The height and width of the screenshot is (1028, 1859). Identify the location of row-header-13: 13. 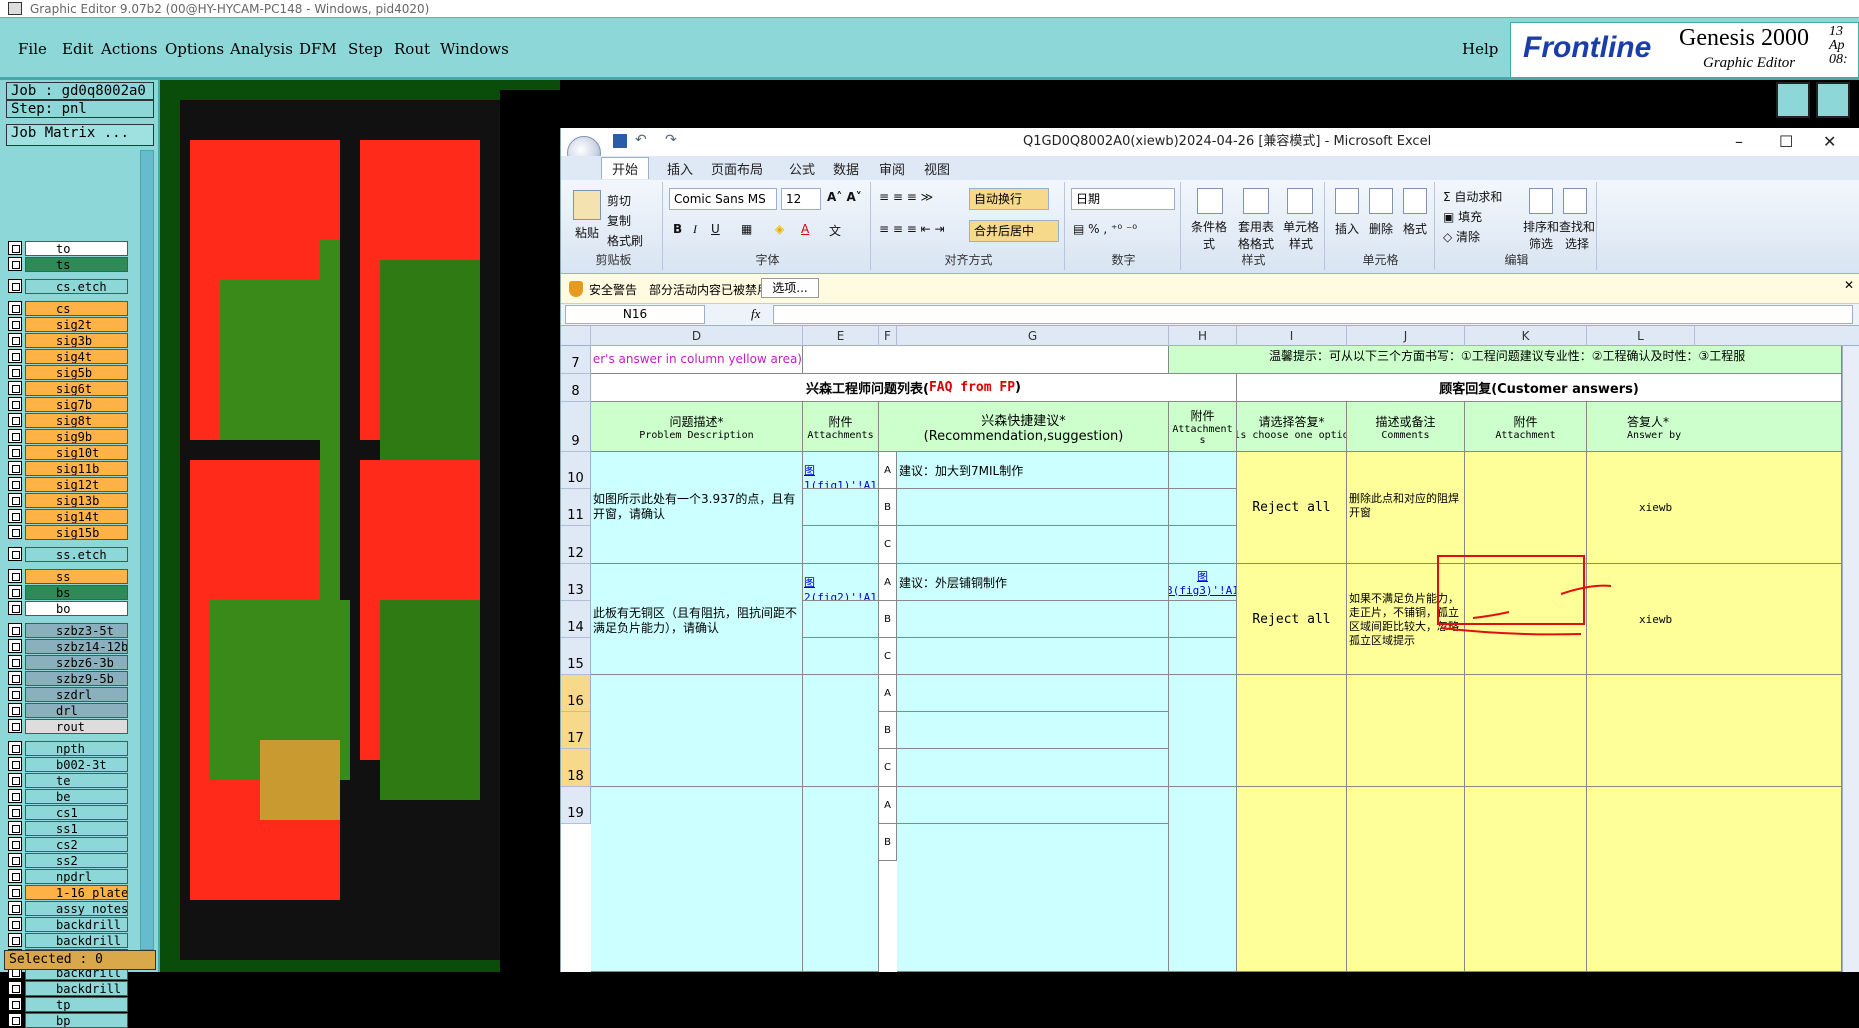
(576, 582).